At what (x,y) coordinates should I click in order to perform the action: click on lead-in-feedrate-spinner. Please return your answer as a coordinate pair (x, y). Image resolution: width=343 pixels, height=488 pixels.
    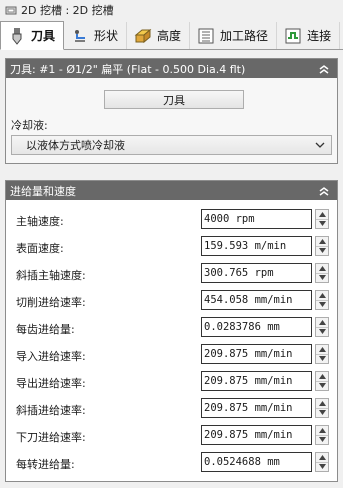
    Looking at the image, I should click on (322, 354).